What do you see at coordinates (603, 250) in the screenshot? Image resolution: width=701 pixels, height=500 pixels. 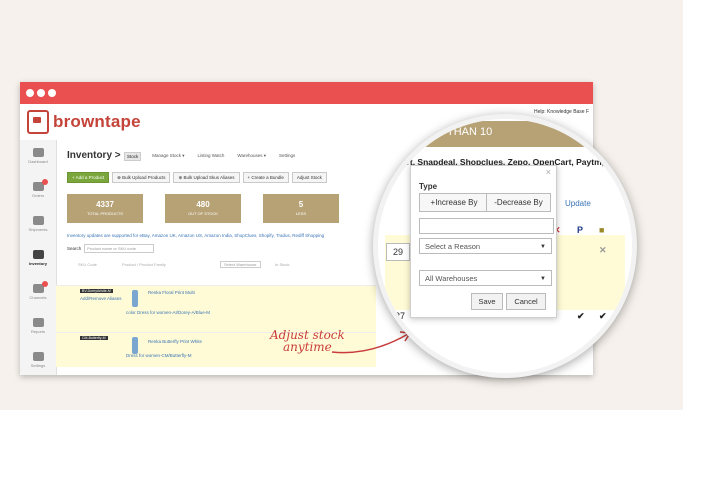 I see `close-icon: ✕` at bounding box center [603, 250].